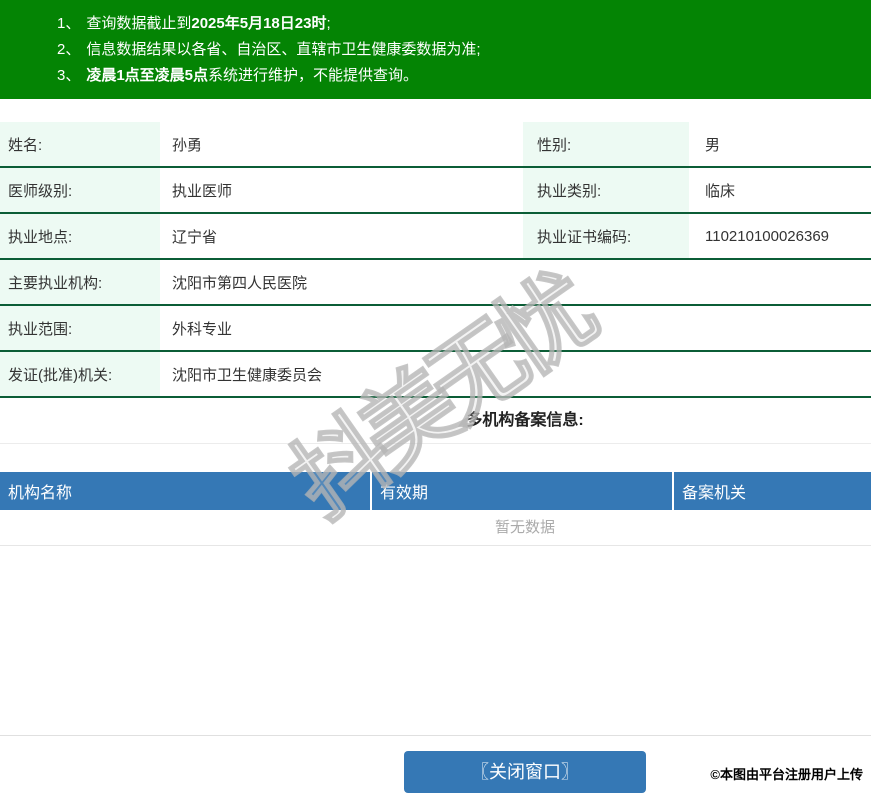 The width and height of the screenshot is (871, 793). I want to click on notice-bold-text: 凌晨1点至凌晨5点, so click(147, 75).